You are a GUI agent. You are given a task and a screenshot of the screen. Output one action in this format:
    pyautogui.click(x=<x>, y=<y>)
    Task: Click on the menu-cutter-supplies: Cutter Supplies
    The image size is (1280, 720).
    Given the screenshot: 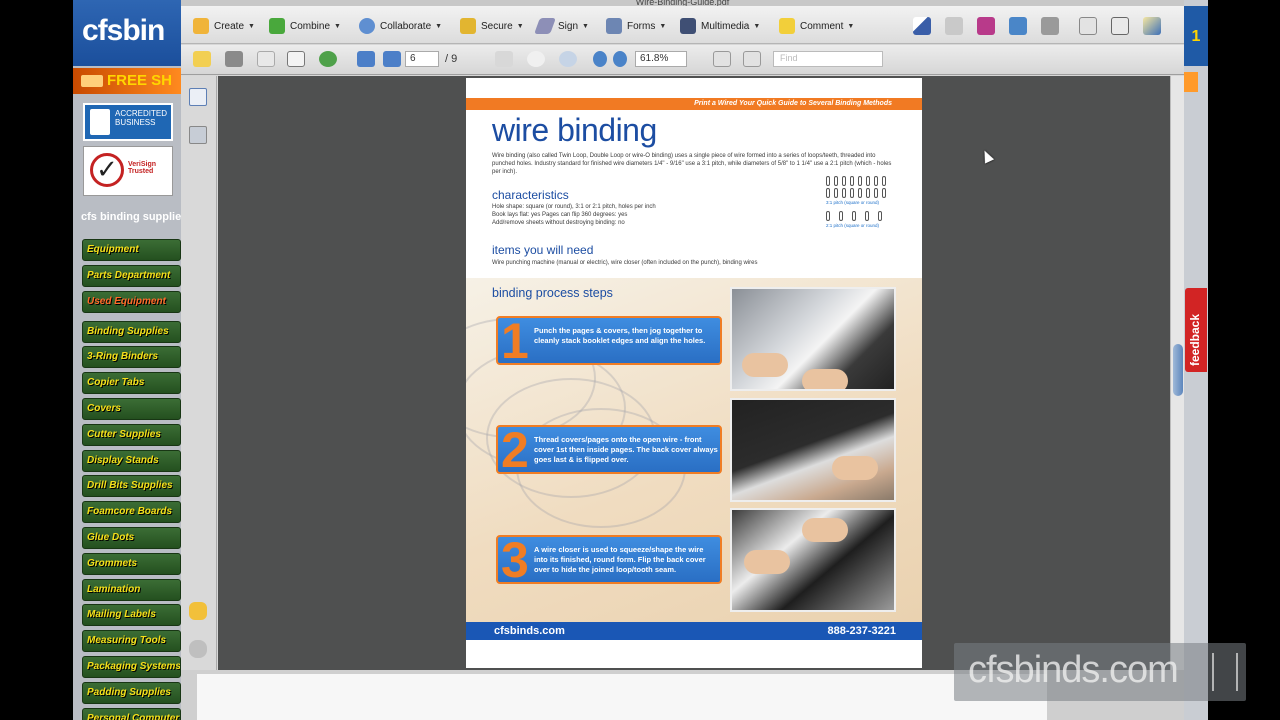 What is the action you would take?
    pyautogui.click(x=131, y=434)
    